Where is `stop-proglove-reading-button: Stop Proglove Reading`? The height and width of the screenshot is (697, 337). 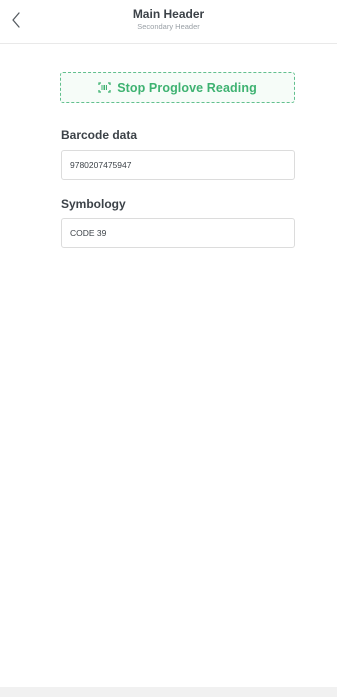 stop-proglove-reading-button: Stop Proglove Reading is located at coordinates (177, 87).